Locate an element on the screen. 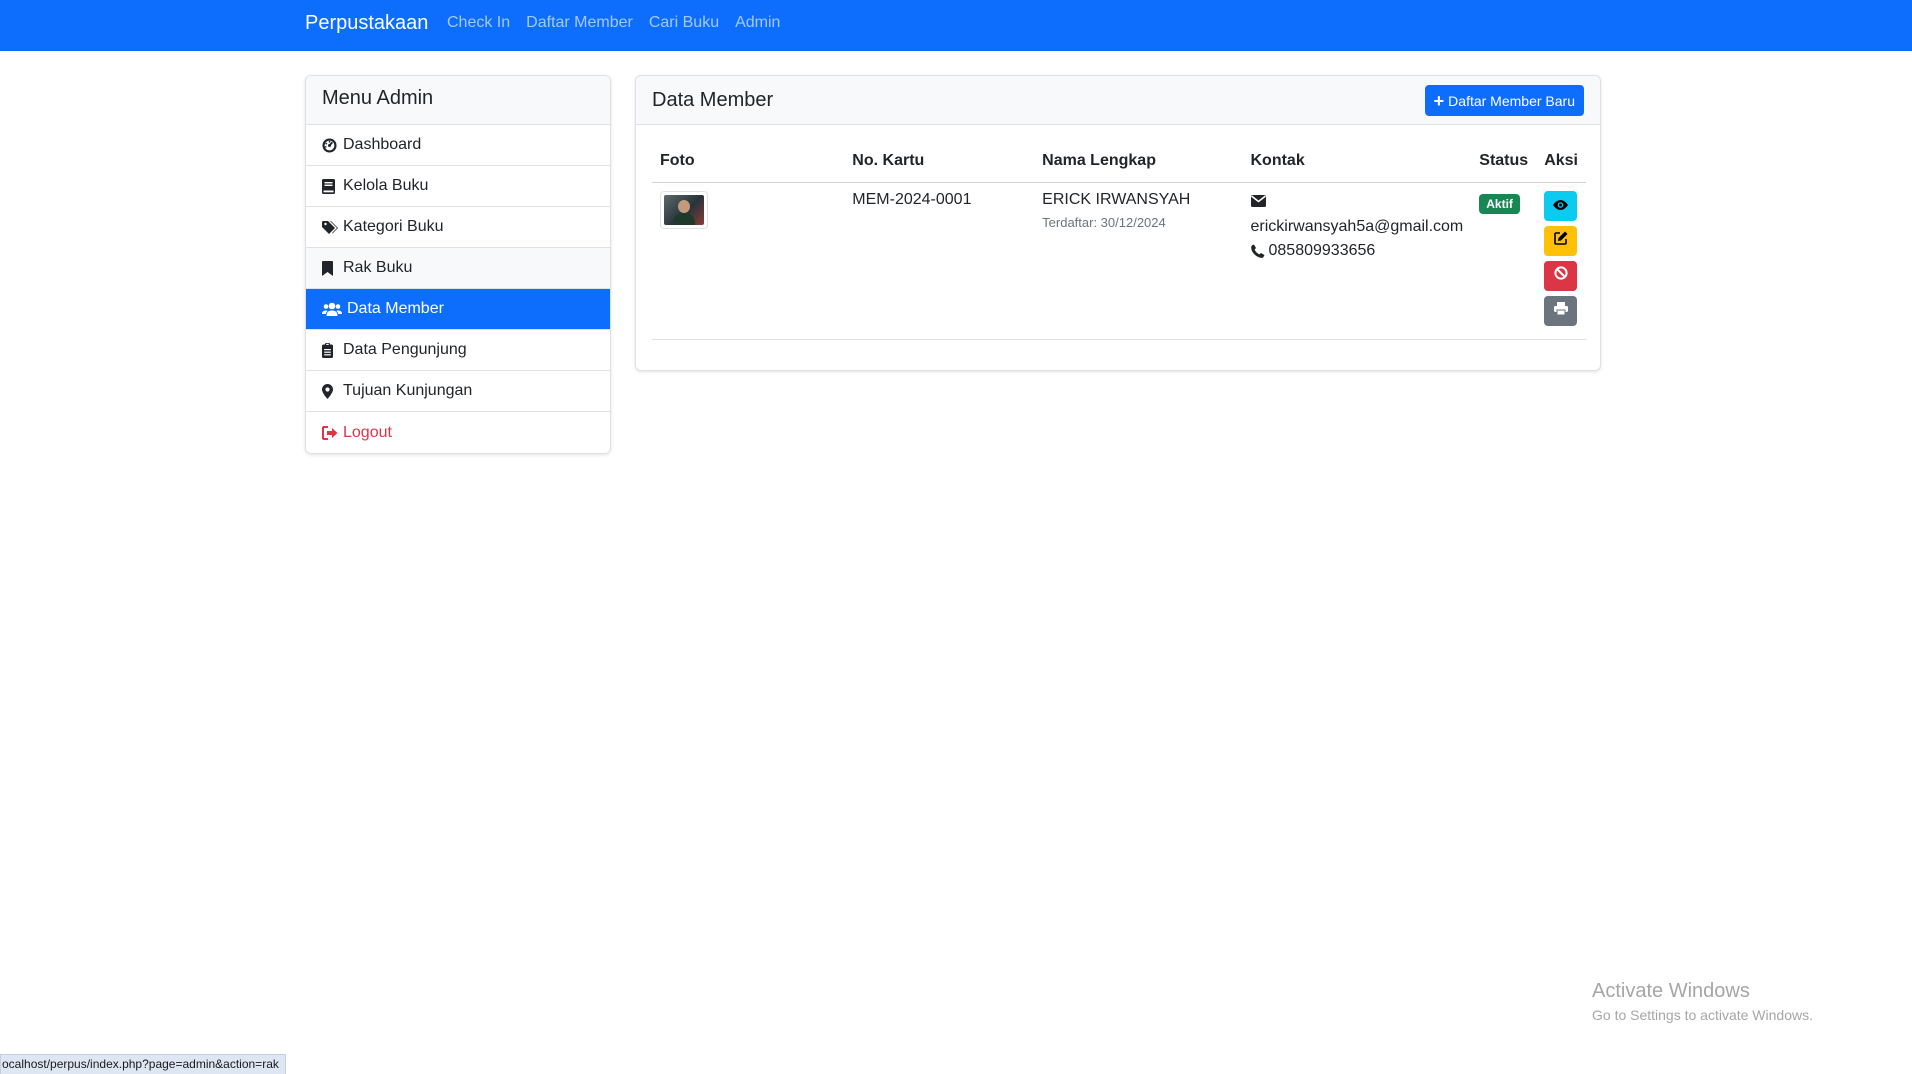  sidebar-item-kelola-buku: Kelola Buku is located at coordinates (458, 186).